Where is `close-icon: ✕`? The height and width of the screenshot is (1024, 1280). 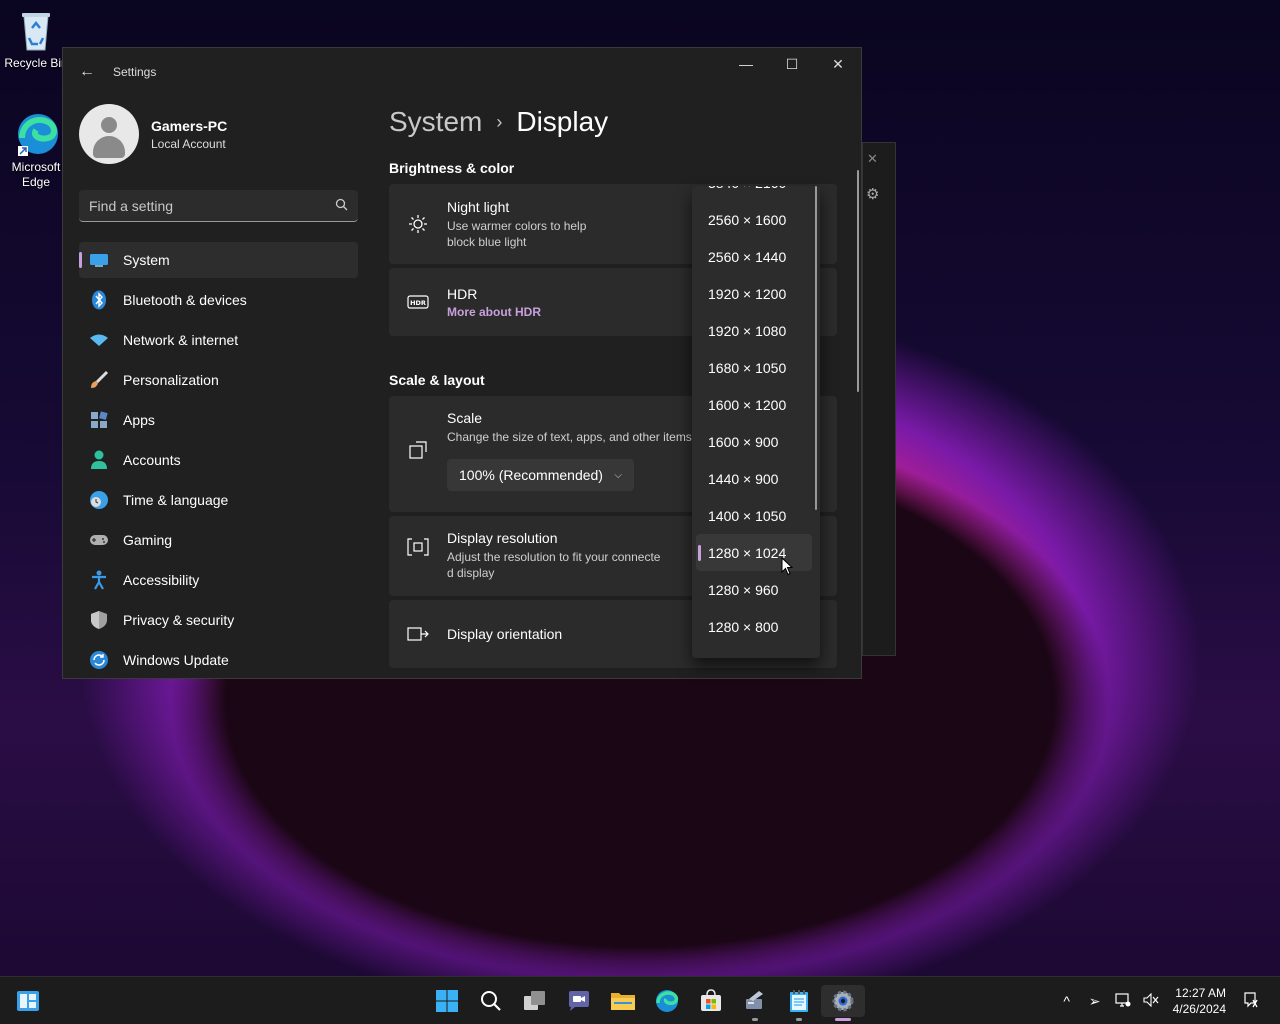 close-icon: ✕ is located at coordinates (872, 159).